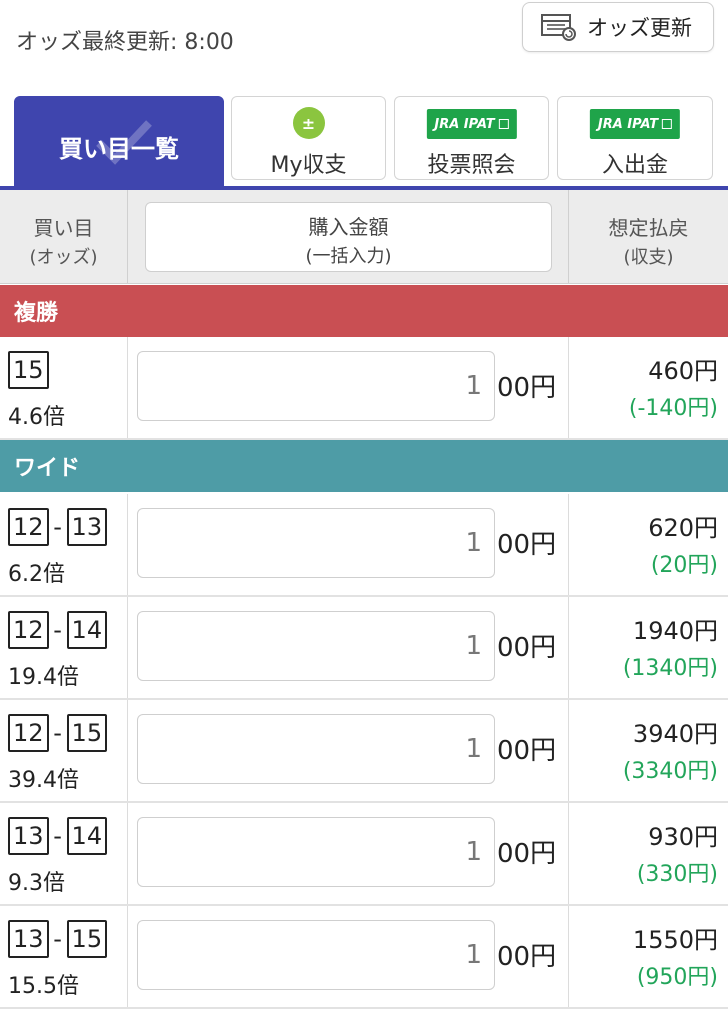  Describe the element at coordinates (125, 42) in the screenshot. I see `odds-last-updated: オッズ最終更新: 8:00` at that location.